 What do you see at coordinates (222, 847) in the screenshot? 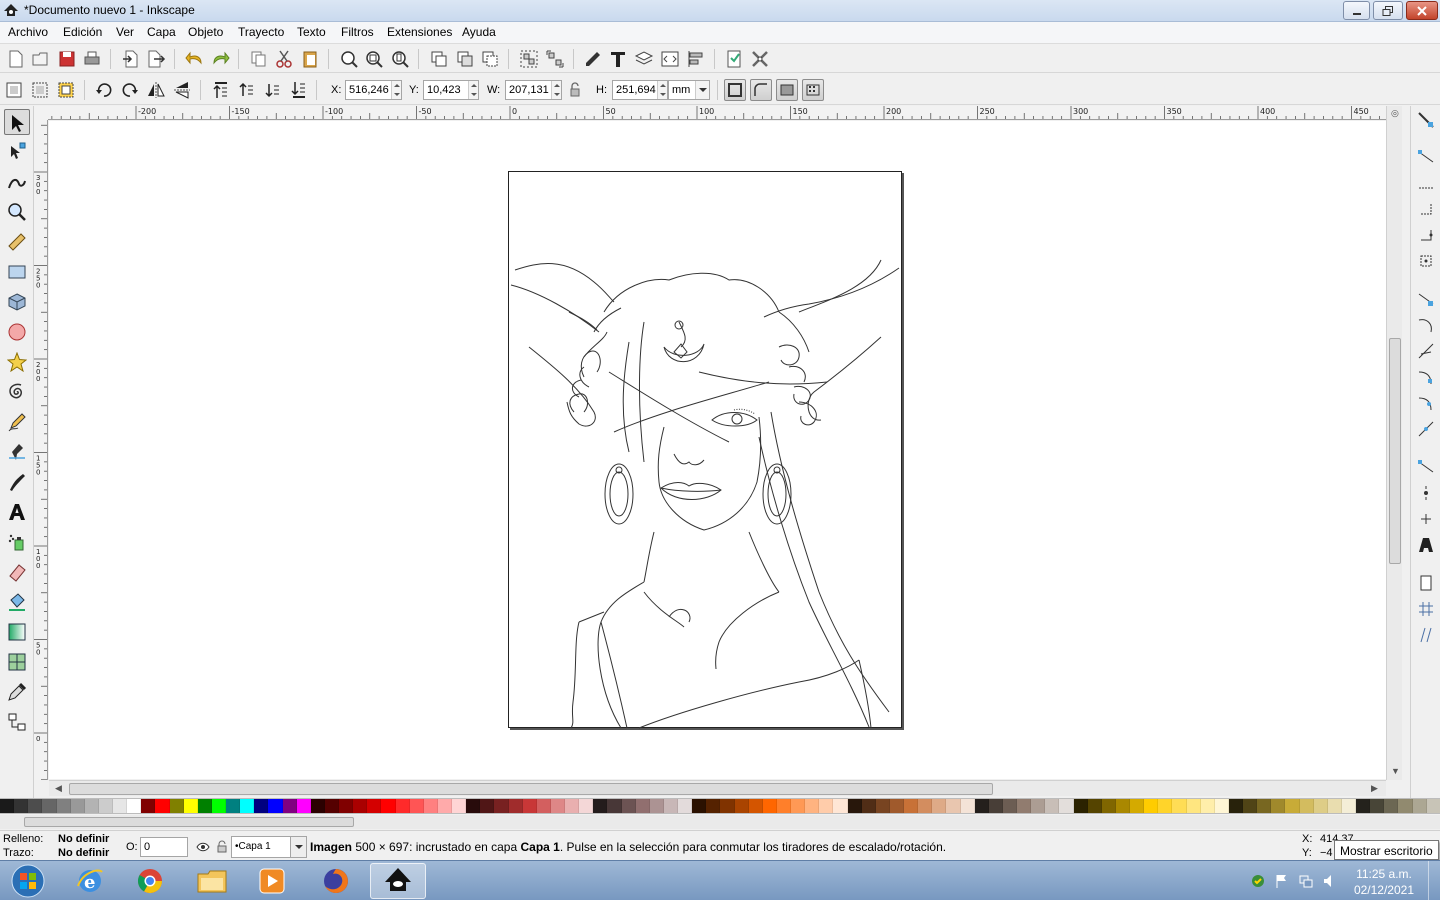
I see `lock-layer-icon` at bounding box center [222, 847].